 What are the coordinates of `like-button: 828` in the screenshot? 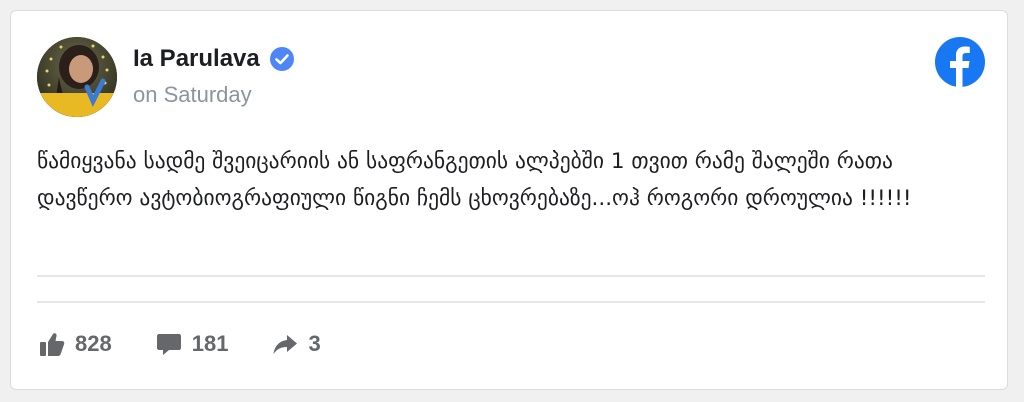 It's located at (75, 344).